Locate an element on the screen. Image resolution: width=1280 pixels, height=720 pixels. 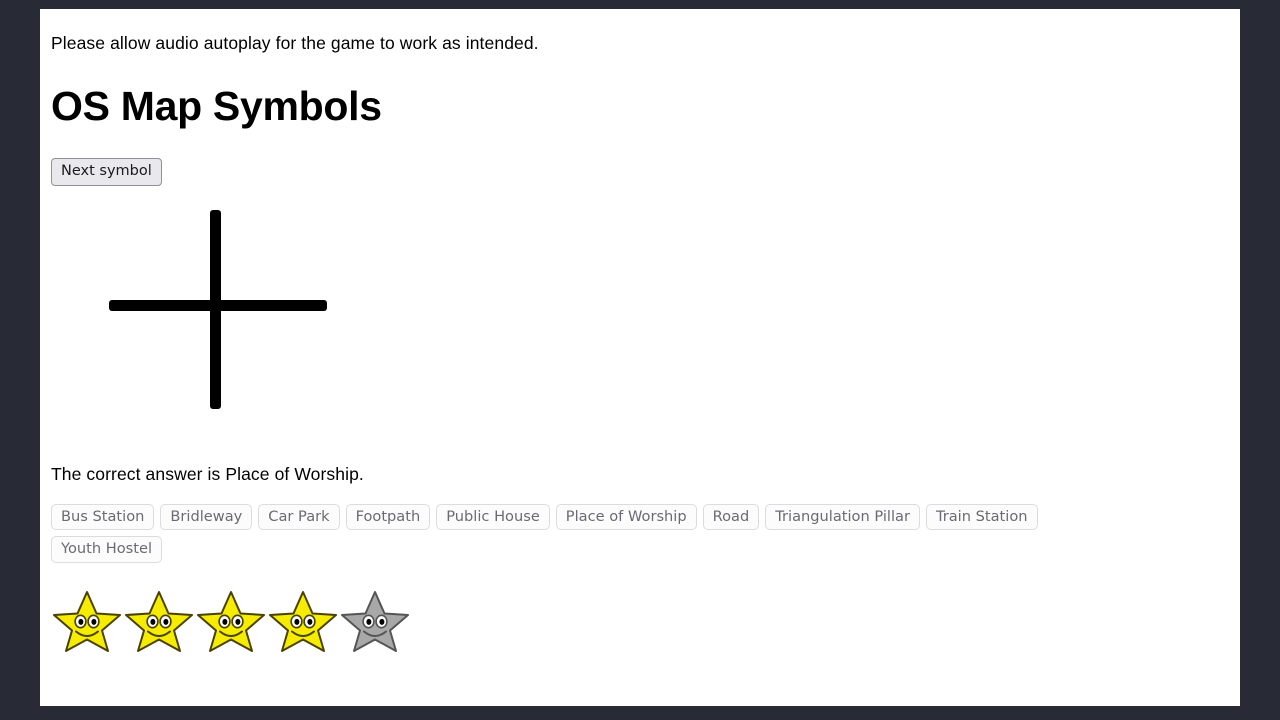
choice-bridleway: Bridleway is located at coordinates (206, 517).